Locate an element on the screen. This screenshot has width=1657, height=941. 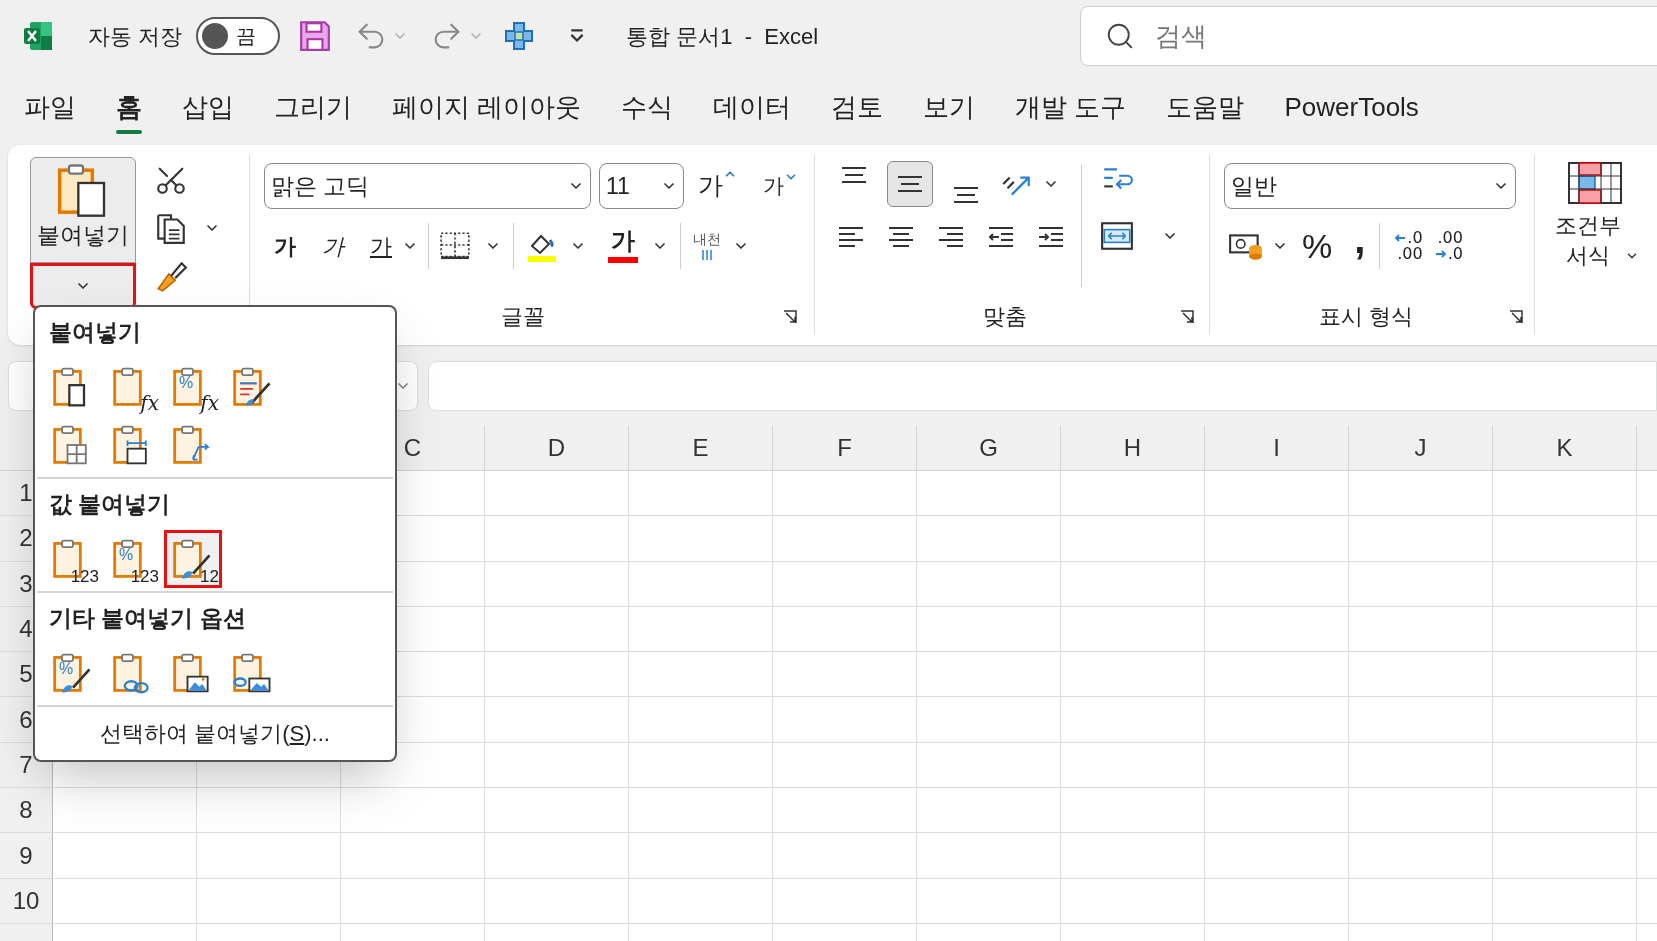
phonetic-guide-button: 내천 is located at coordinates (707, 246).